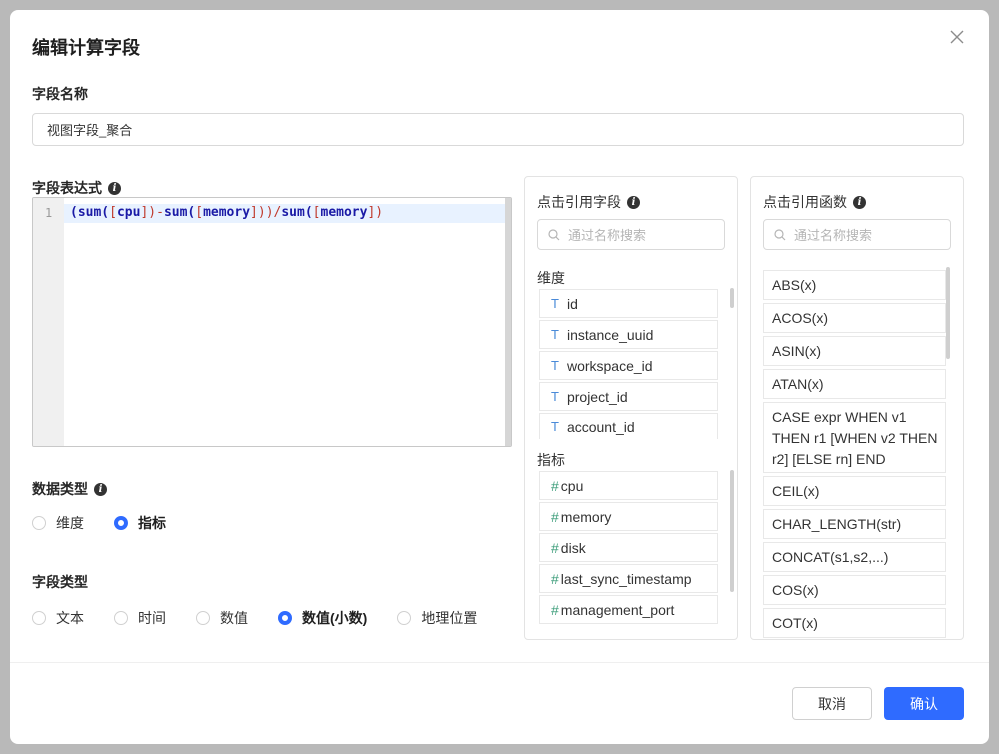  What do you see at coordinates (58, 523) in the screenshot?
I see `data-type-dimension-radio: 维度` at bounding box center [58, 523].